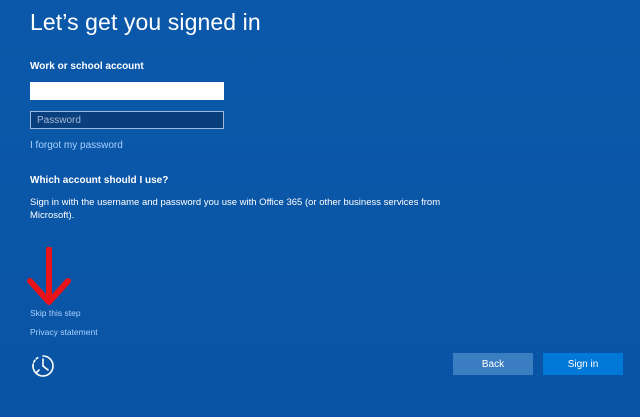 The width and height of the screenshot is (640, 417). What do you see at coordinates (127, 91) in the screenshot?
I see `account-input` at bounding box center [127, 91].